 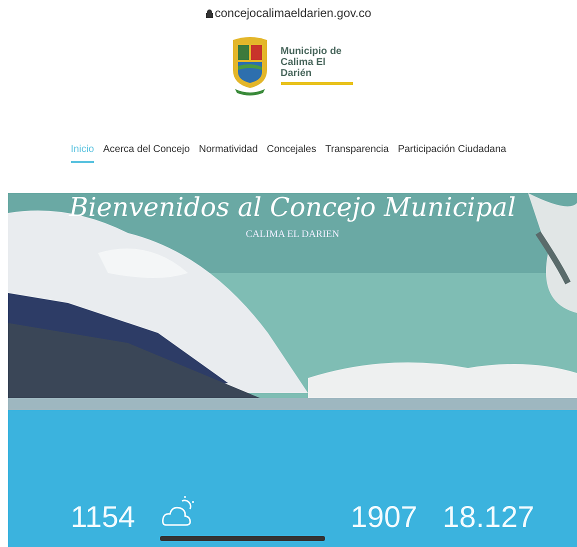 What do you see at coordinates (316, 65) in the screenshot?
I see `logo-text: Municipio de Calima El Darién` at bounding box center [316, 65].